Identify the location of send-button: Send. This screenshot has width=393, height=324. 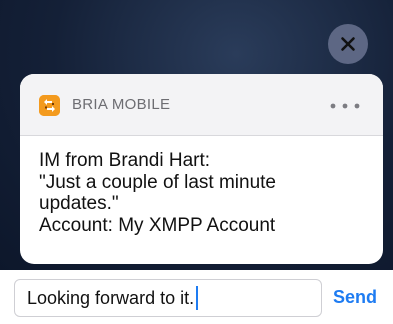
(355, 297).